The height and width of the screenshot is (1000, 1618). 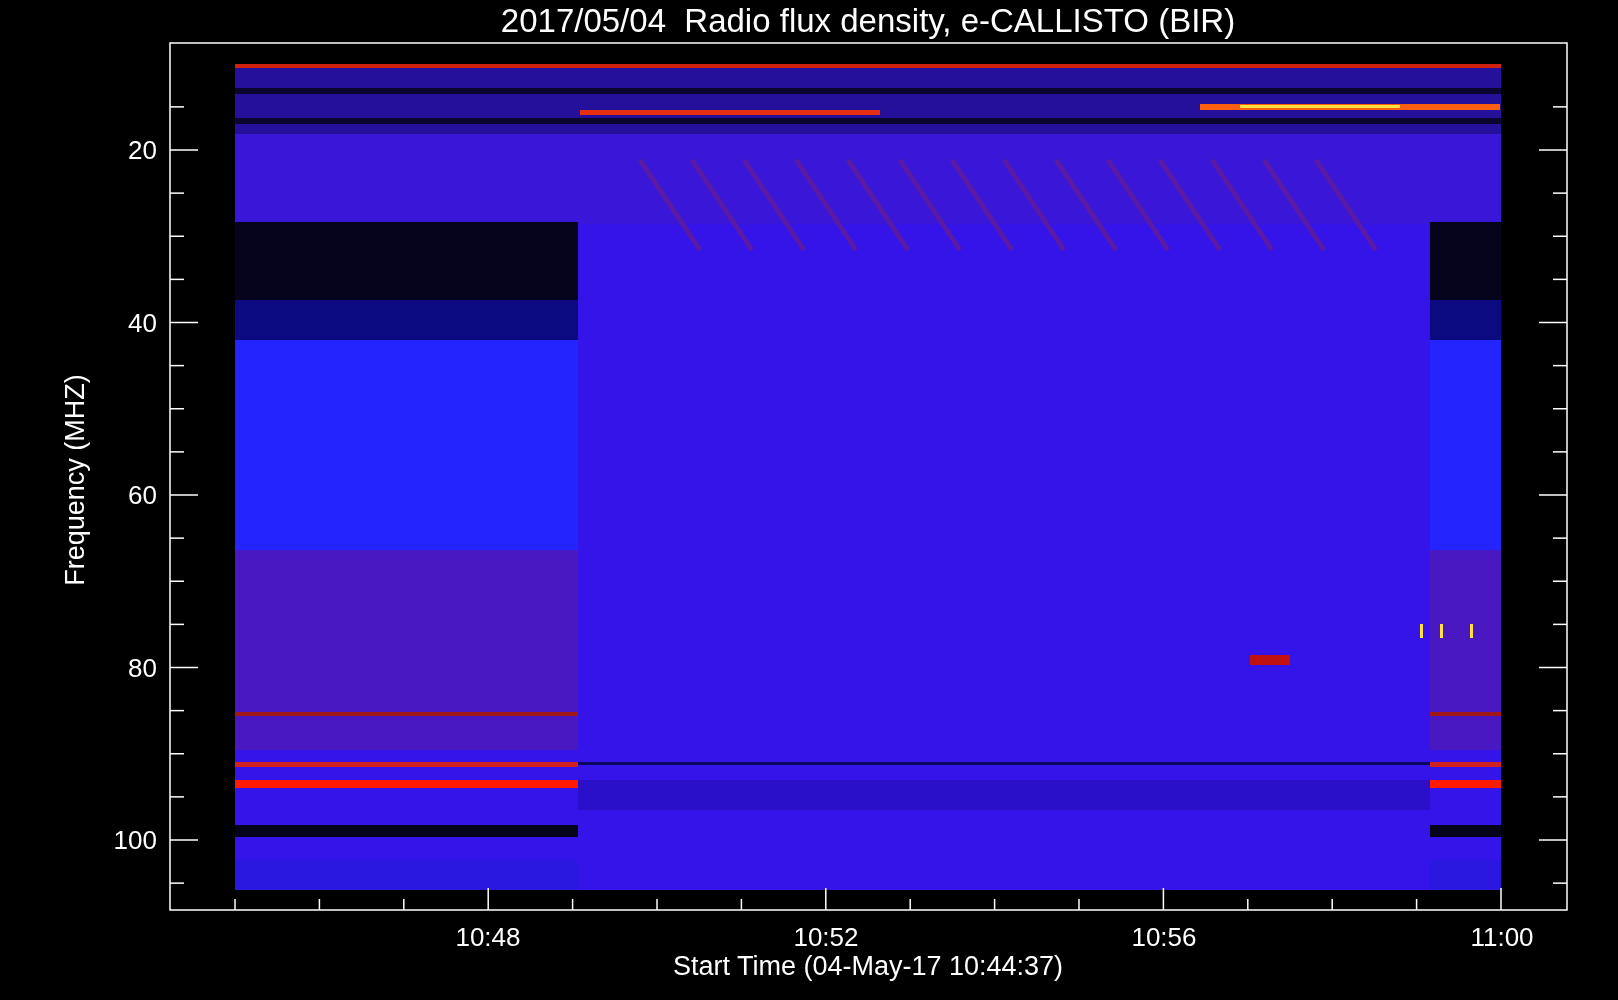 I want to click on axis-title: Start Time (04-May-17 10:44:37), so click(x=868, y=966).